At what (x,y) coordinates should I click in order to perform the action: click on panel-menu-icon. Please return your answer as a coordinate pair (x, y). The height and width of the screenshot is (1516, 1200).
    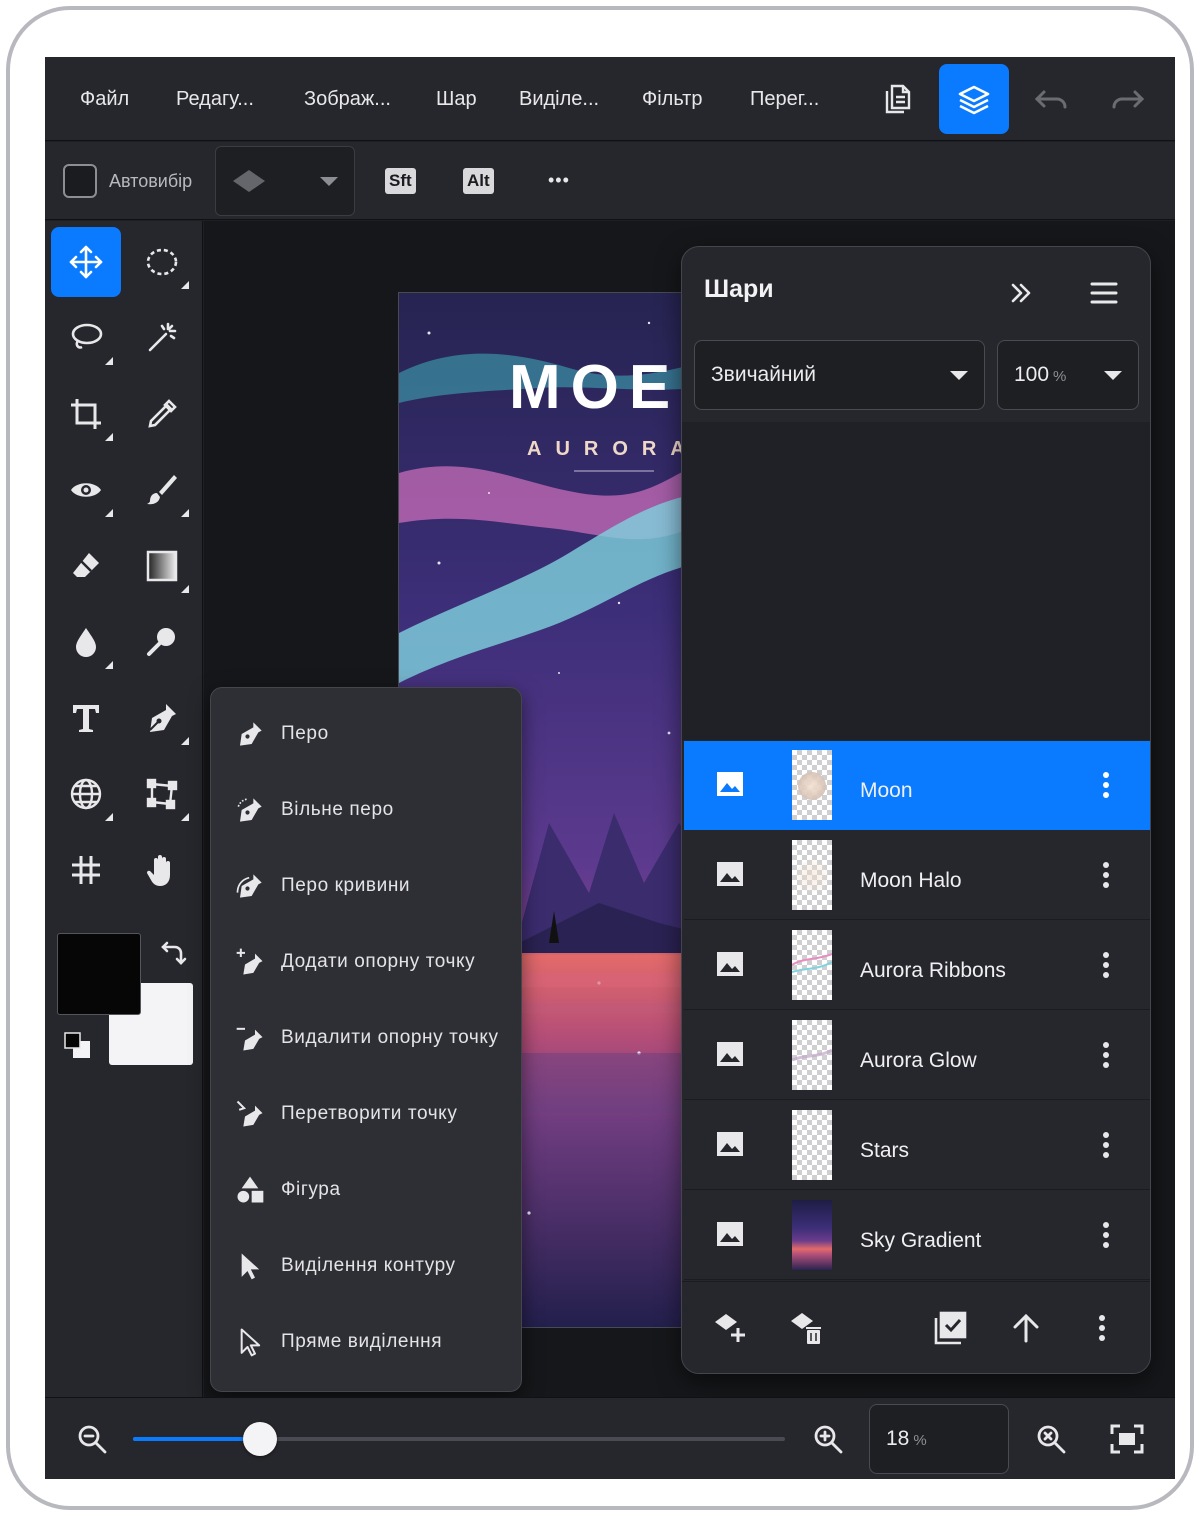
    Looking at the image, I should click on (1104, 293).